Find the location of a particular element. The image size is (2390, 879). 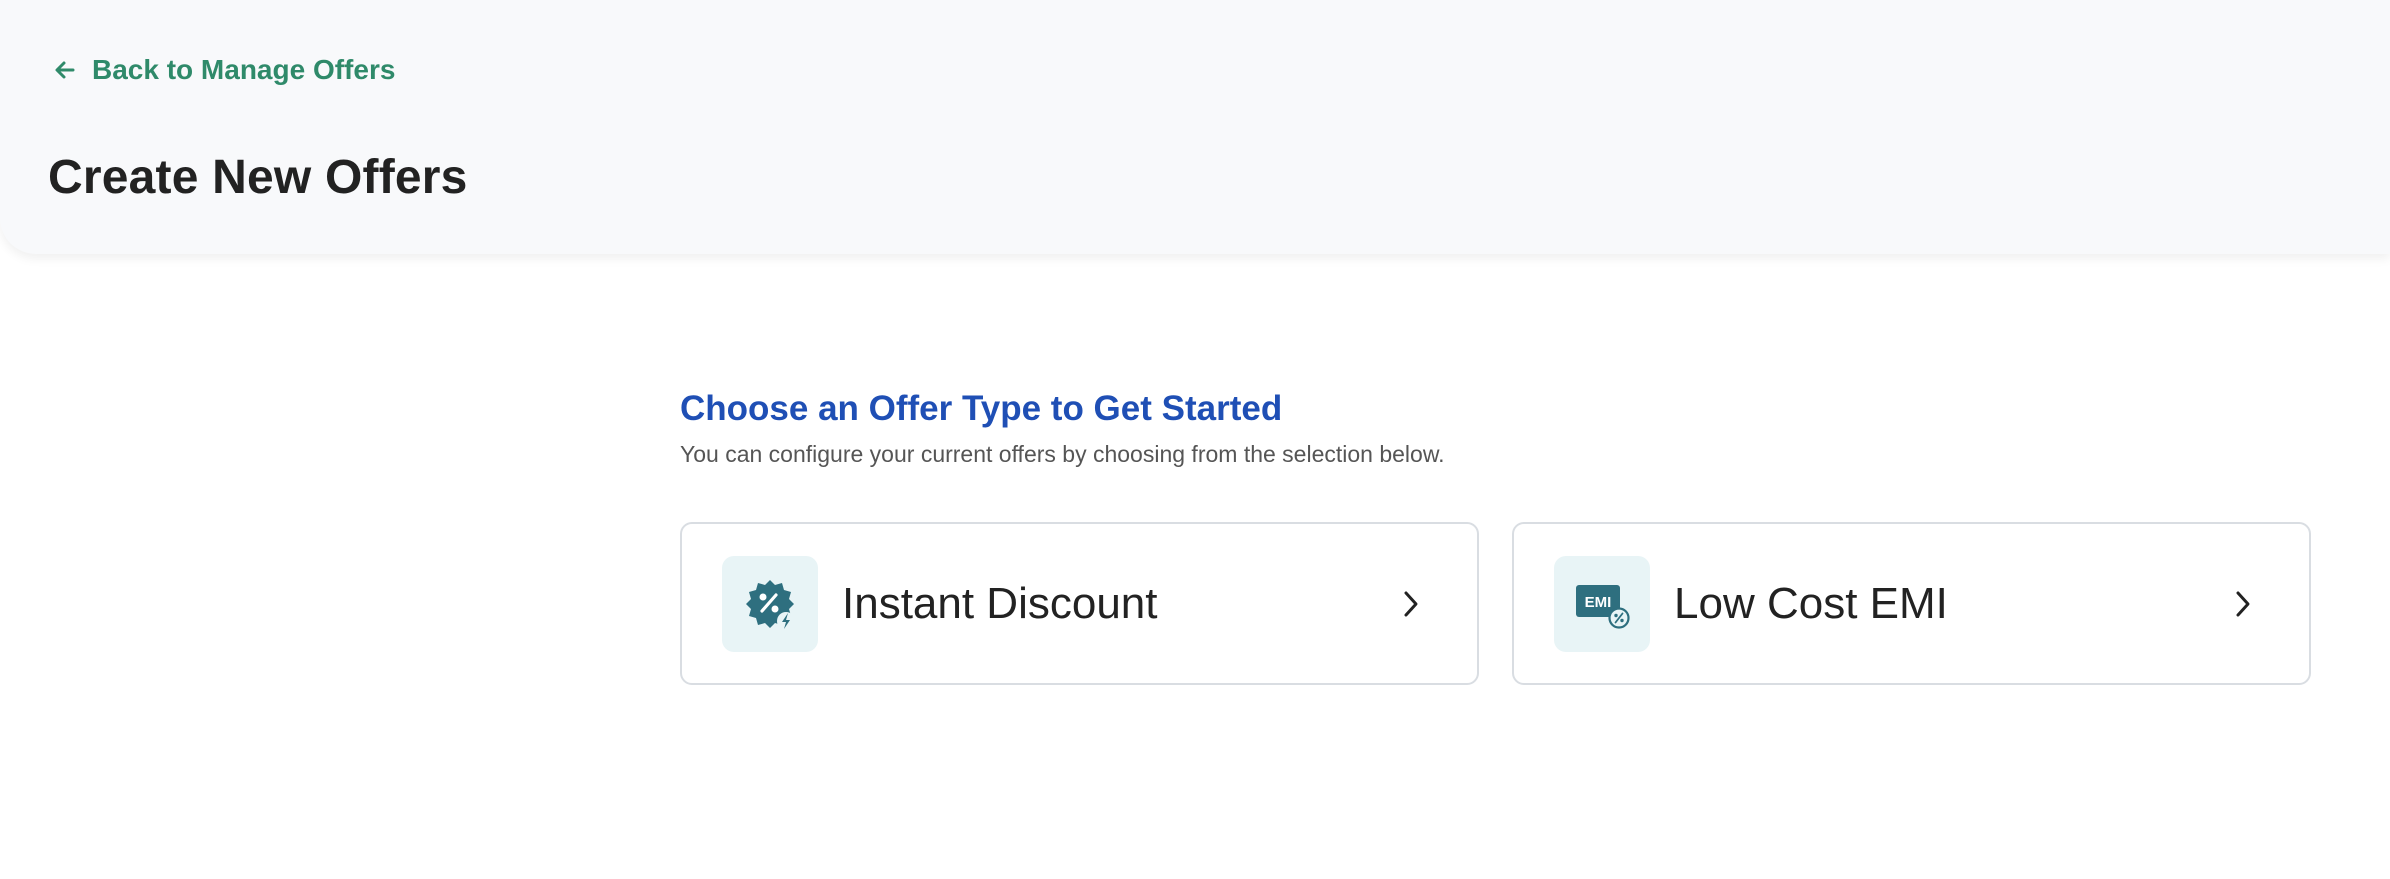

instant-discount-label: Instant Discount is located at coordinates (1000, 603).